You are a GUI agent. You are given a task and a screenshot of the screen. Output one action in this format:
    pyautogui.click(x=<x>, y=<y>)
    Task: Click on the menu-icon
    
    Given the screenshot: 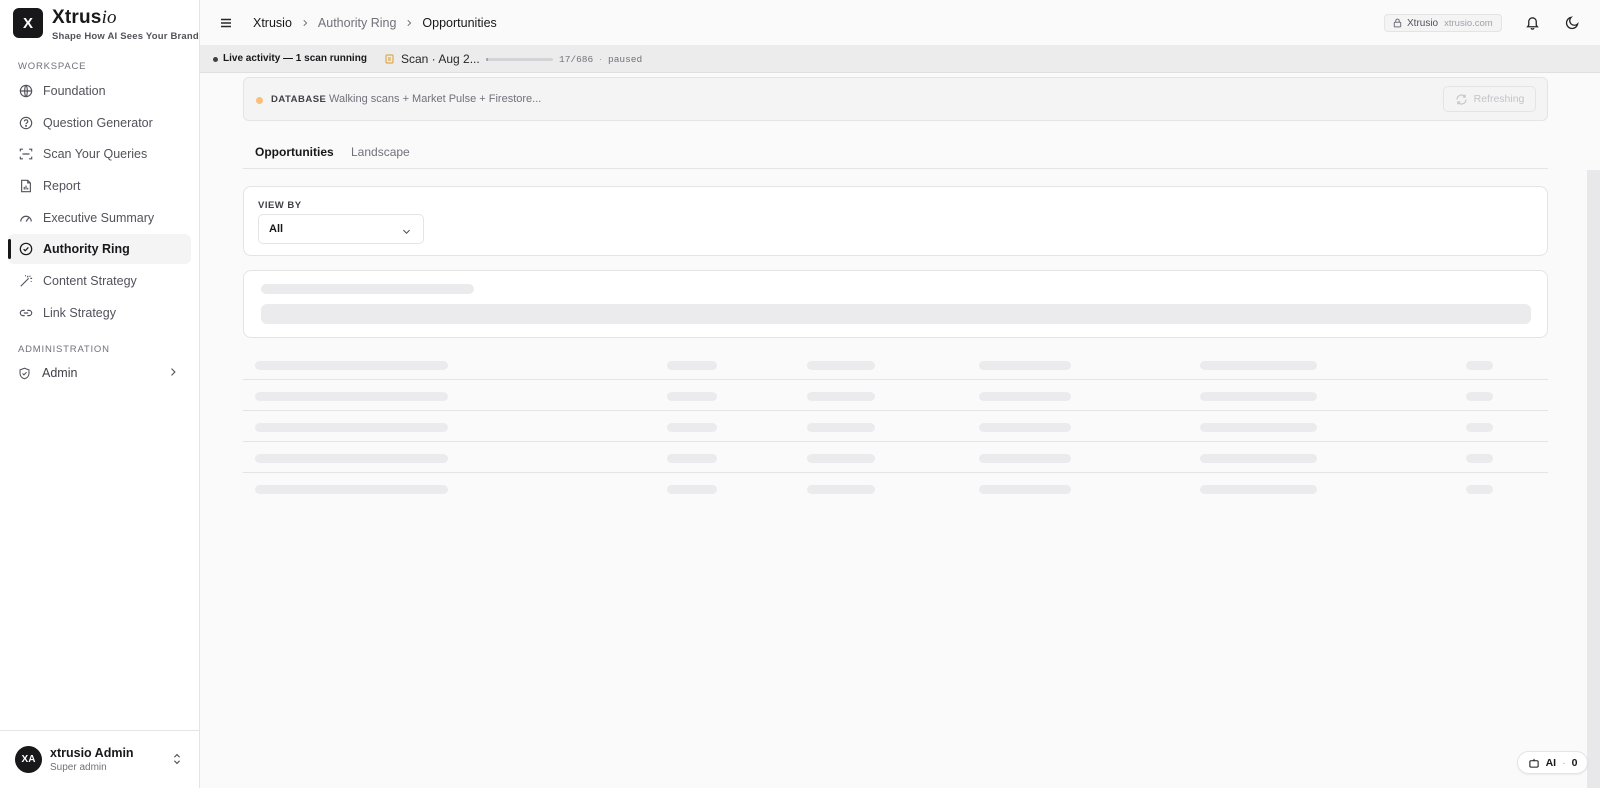 What is the action you would take?
    pyautogui.click(x=226, y=23)
    